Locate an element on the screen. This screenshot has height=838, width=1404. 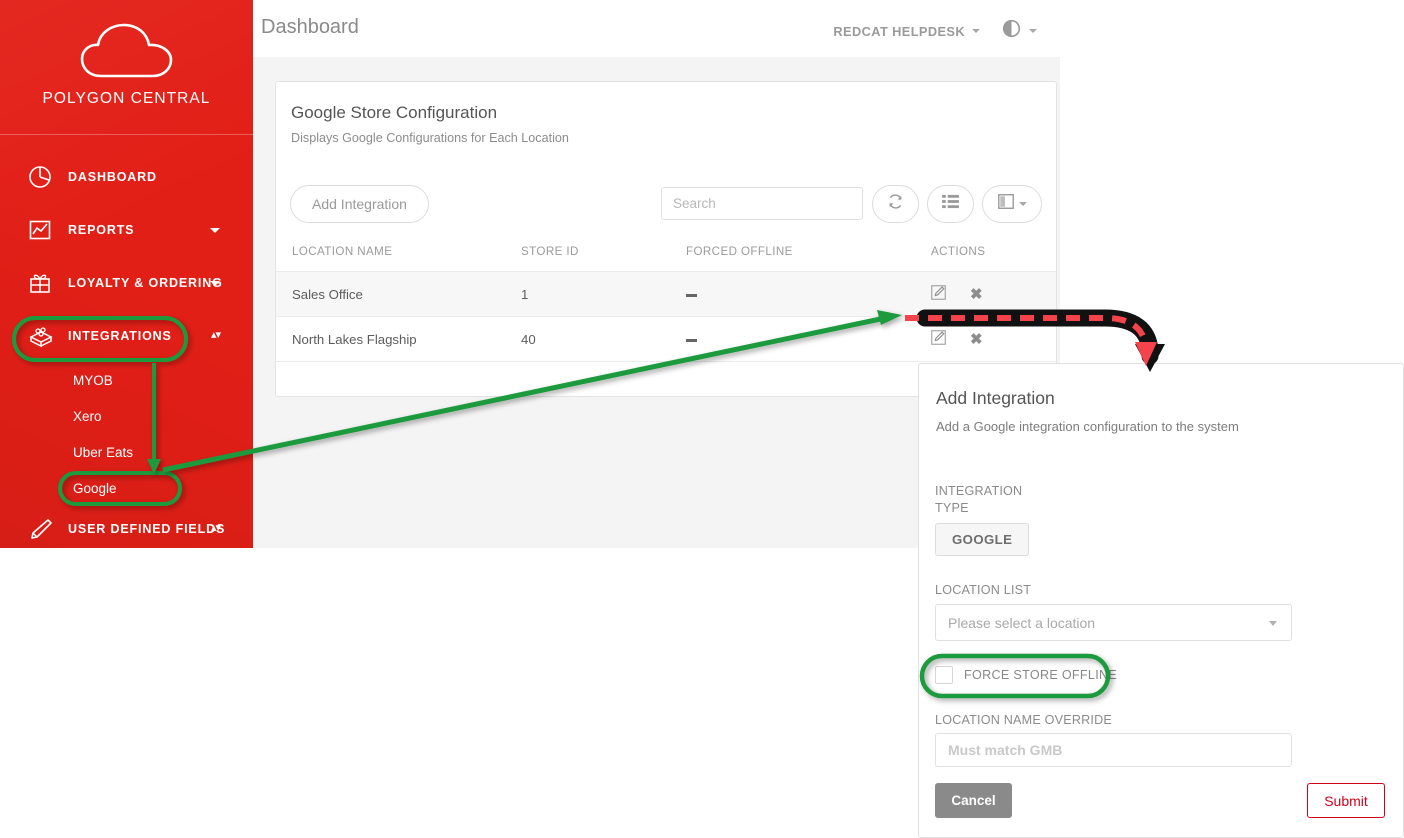
table-row: North Lakes Flagship 40 ✖ is located at coordinates (666, 339).